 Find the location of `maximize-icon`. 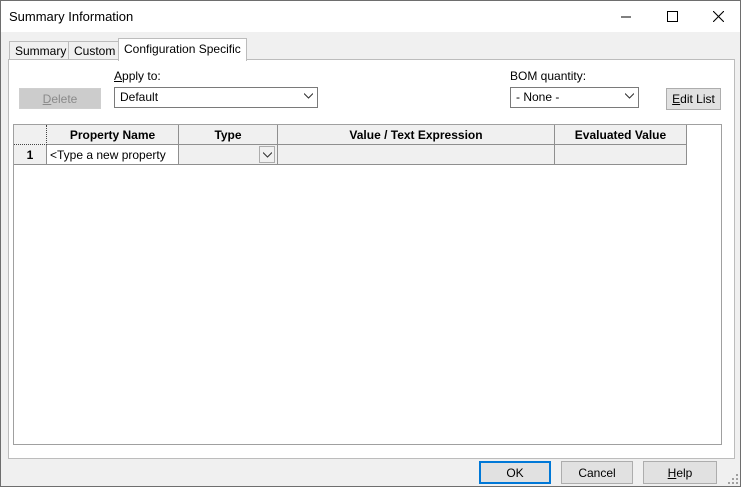

maximize-icon is located at coordinates (672, 16).